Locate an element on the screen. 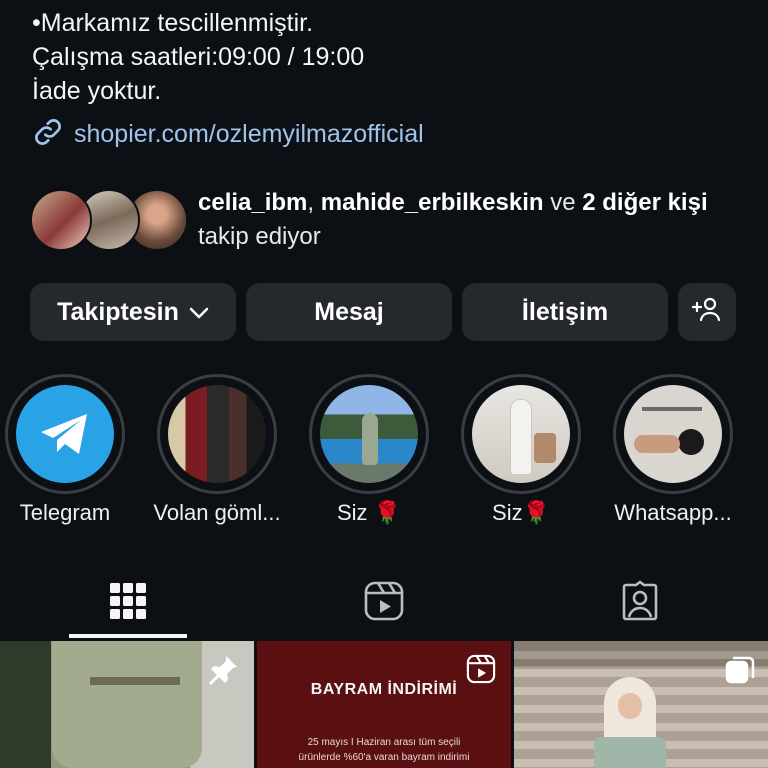 The width and height of the screenshot is (768, 768). highlight-siz-1: Siz 🌹 is located at coordinates (369, 449).